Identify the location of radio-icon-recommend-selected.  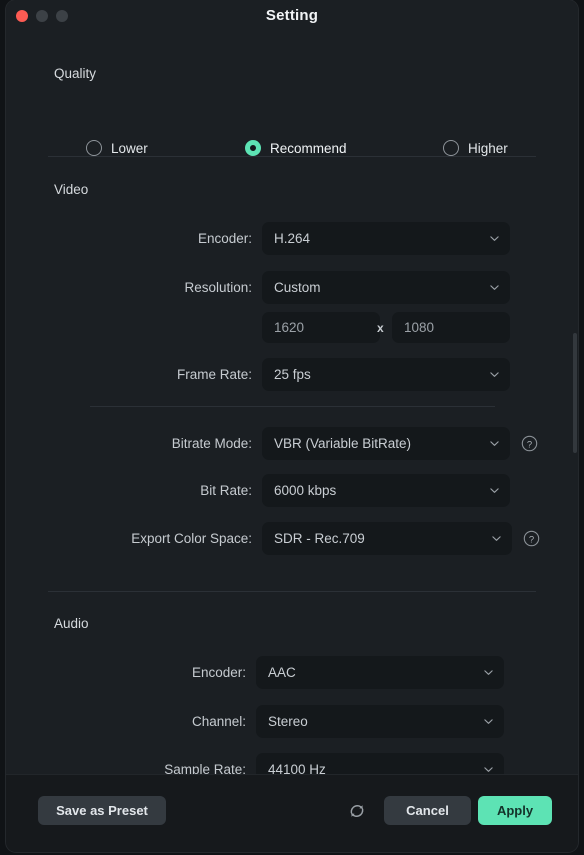
(253, 148).